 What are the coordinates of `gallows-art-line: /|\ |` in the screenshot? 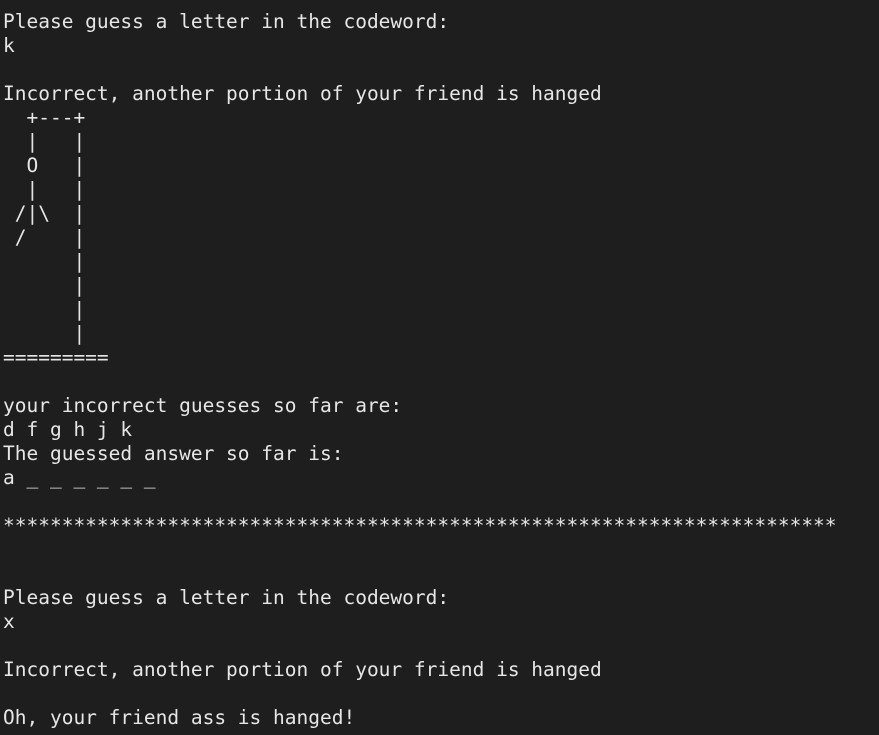 It's located at (44, 213).